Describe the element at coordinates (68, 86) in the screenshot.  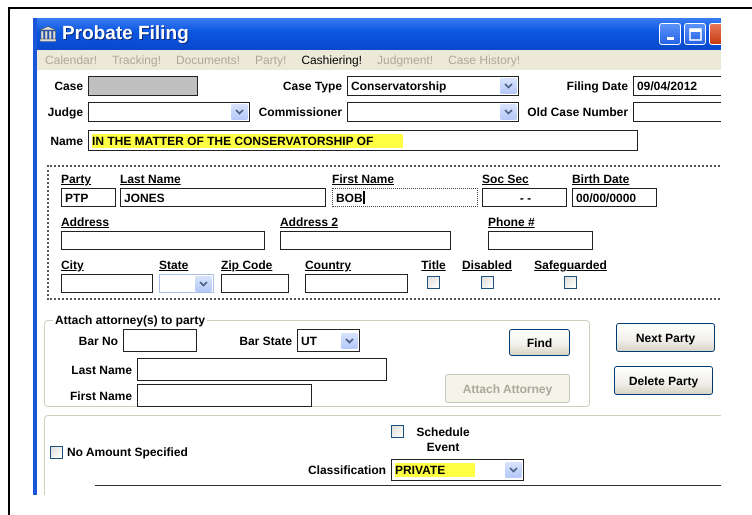
I see `field-label: Case` at that location.